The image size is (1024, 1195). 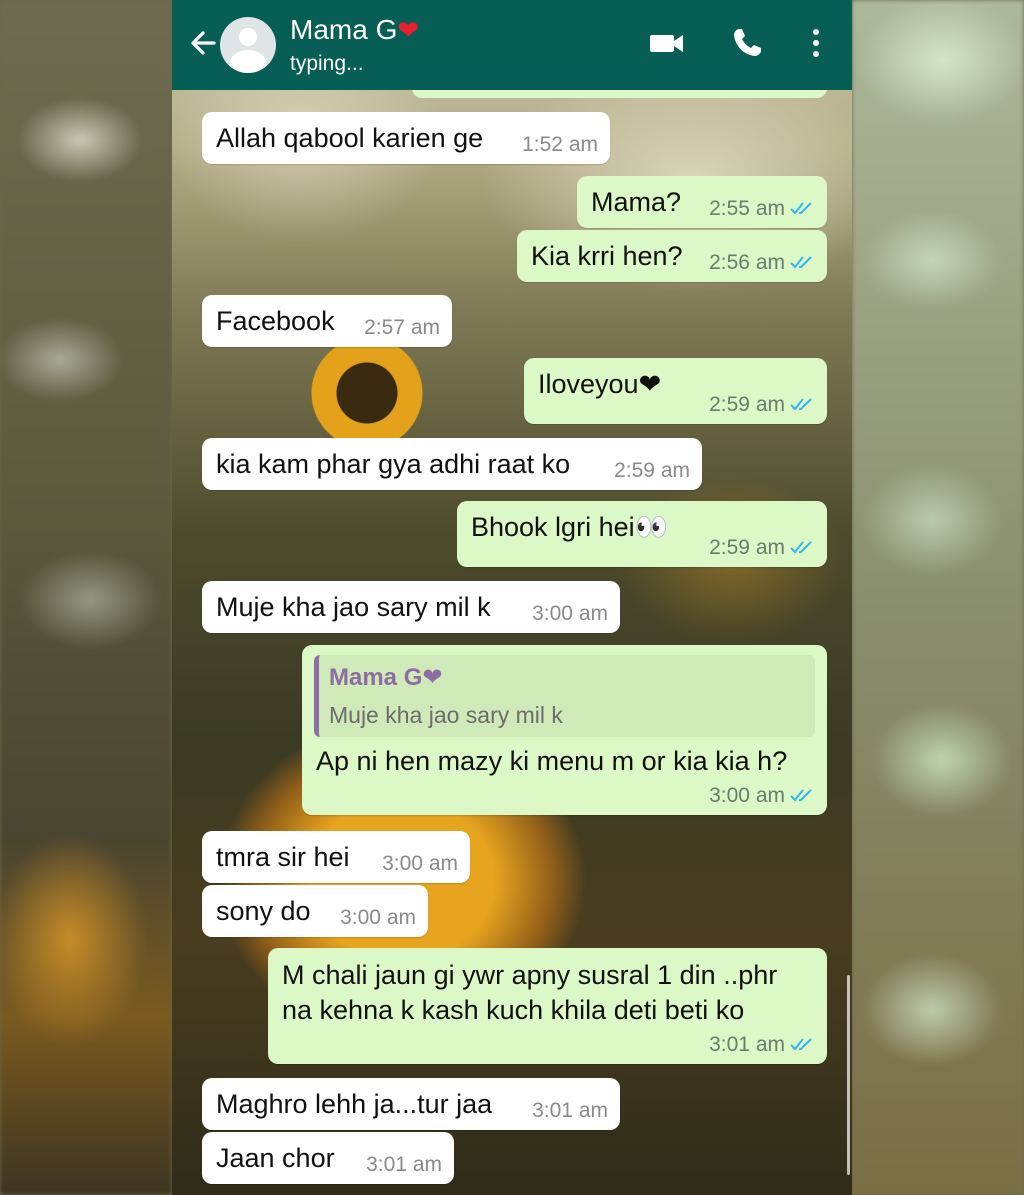 What do you see at coordinates (336, 857) in the screenshot?
I see `message-incoming: tmra sir hei 3:00 am` at bounding box center [336, 857].